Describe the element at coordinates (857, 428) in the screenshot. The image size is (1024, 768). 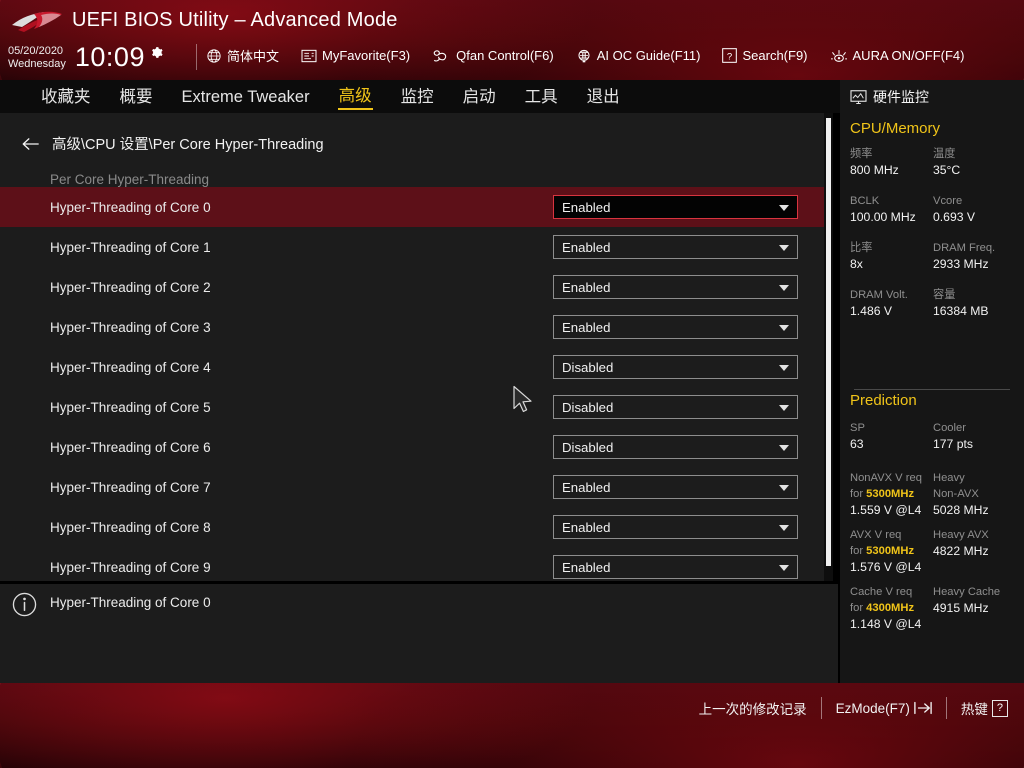
I see `hwmon-key: SP` at that location.